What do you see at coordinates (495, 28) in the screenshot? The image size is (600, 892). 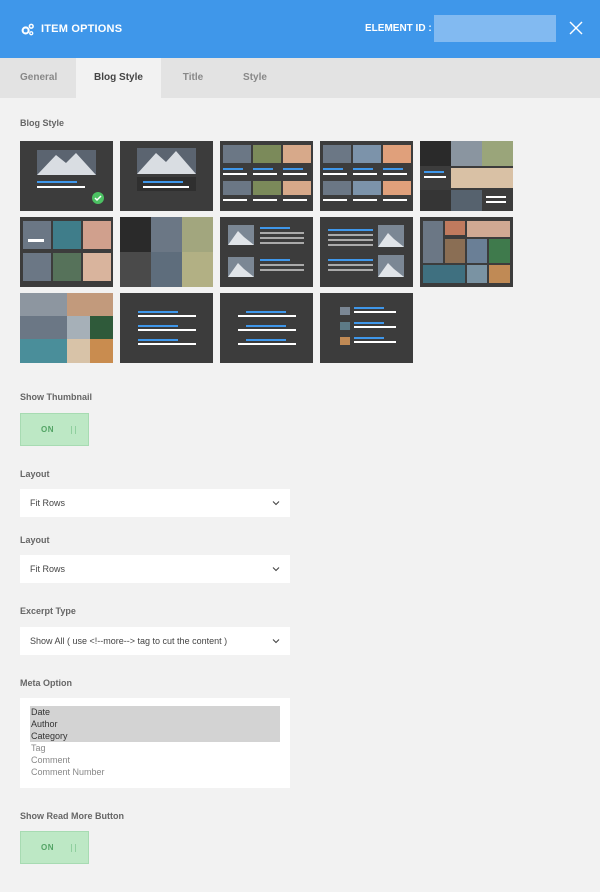 I see `element-id-input` at bounding box center [495, 28].